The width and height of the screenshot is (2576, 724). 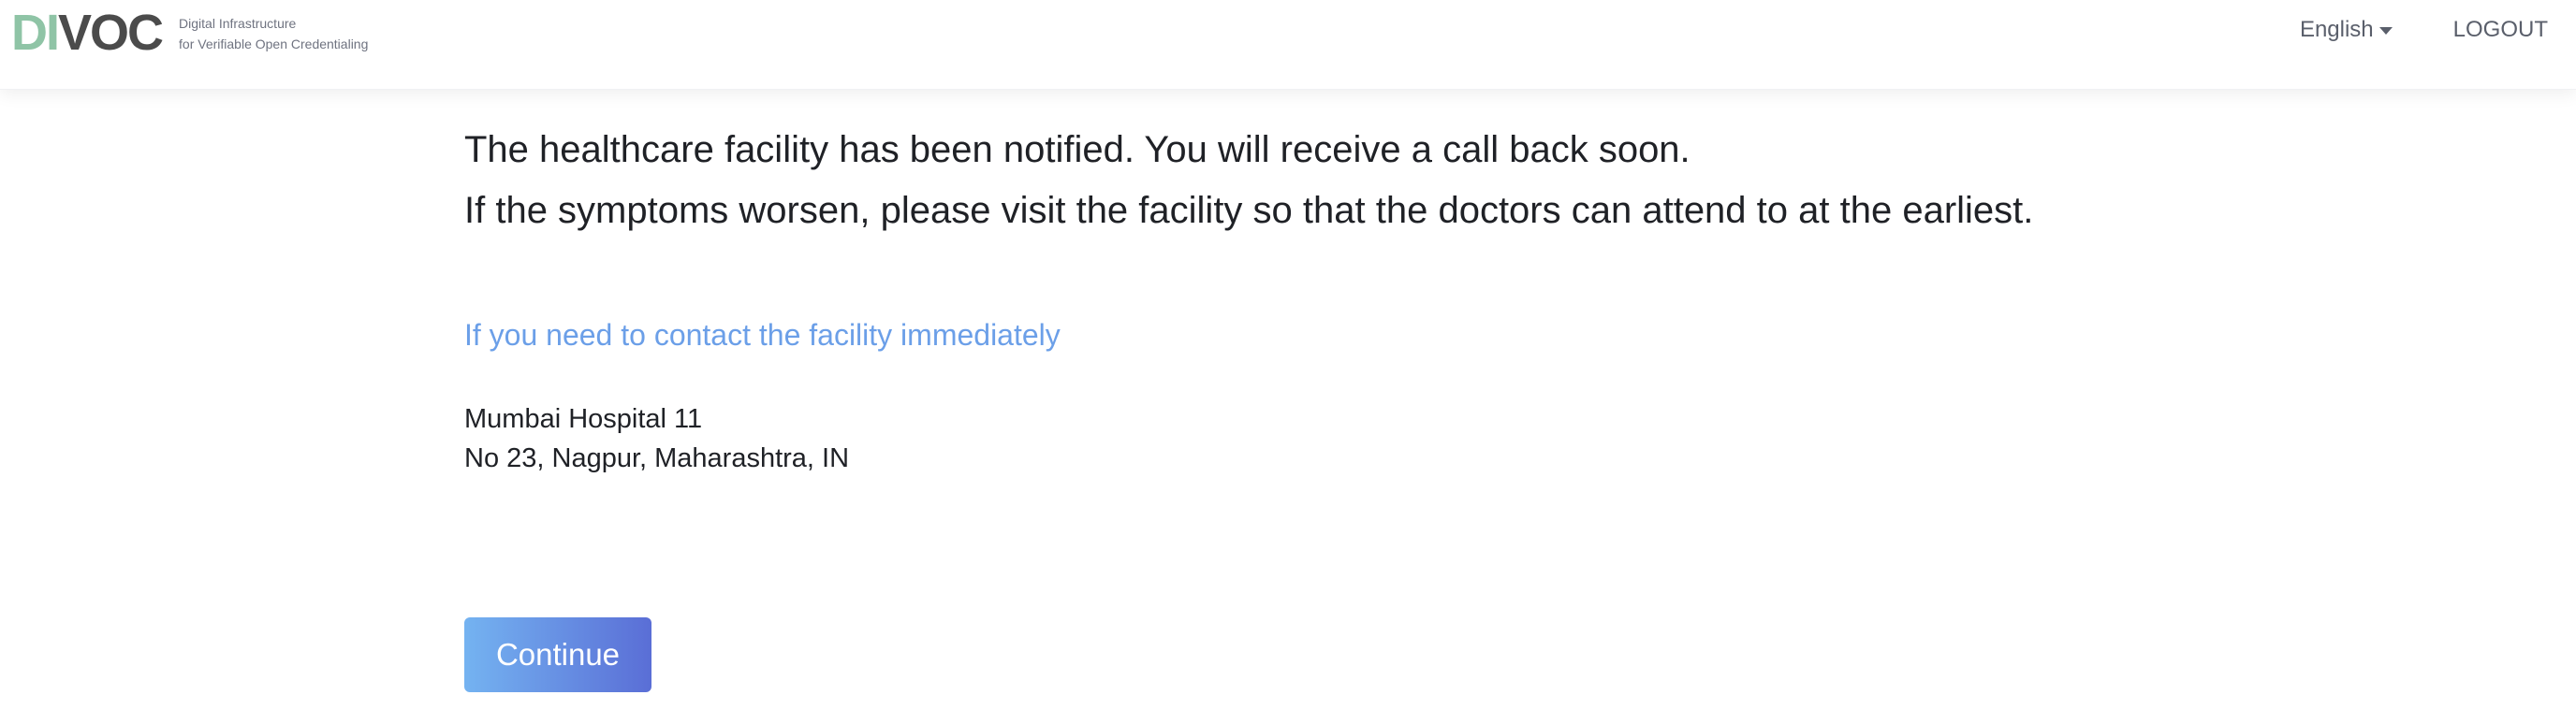 What do you see at coordinates (35, 33) in the screenshot?
I see `logo-mark-green: DI` at bounding box center [35, 33].